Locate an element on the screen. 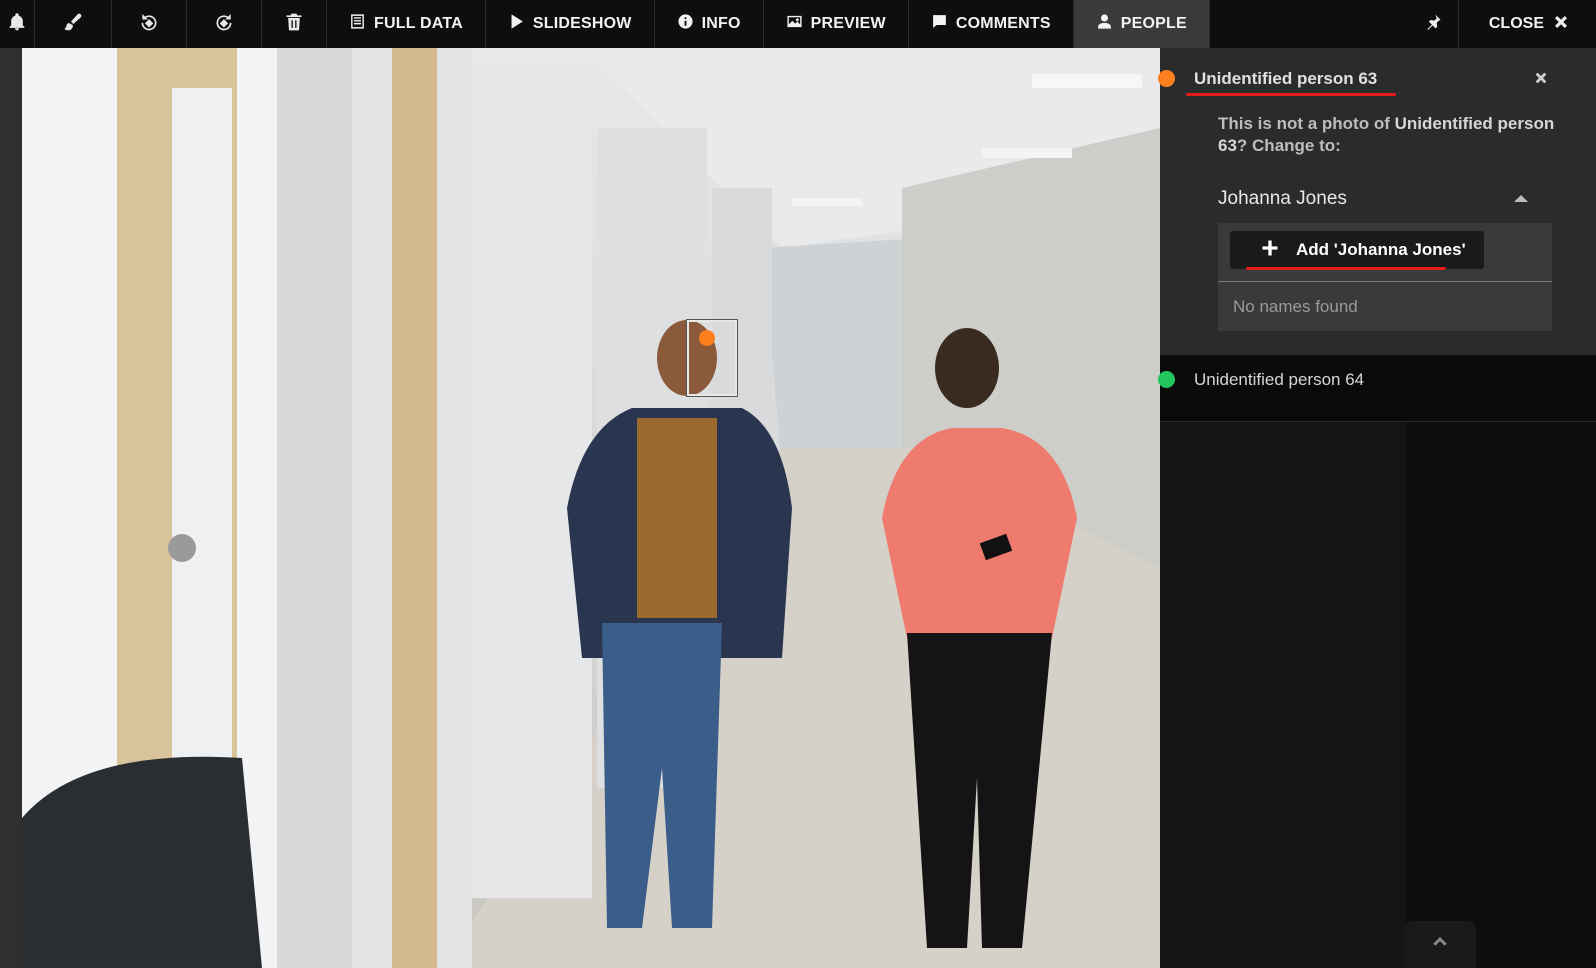  message-prefix: This is not a photo of is located at coordinates (1306, 123).